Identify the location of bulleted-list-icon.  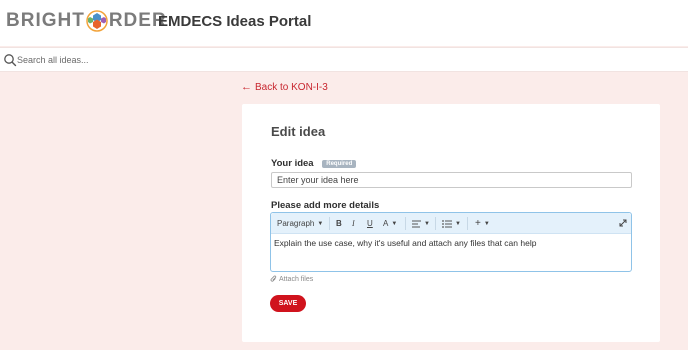
(447, 223).